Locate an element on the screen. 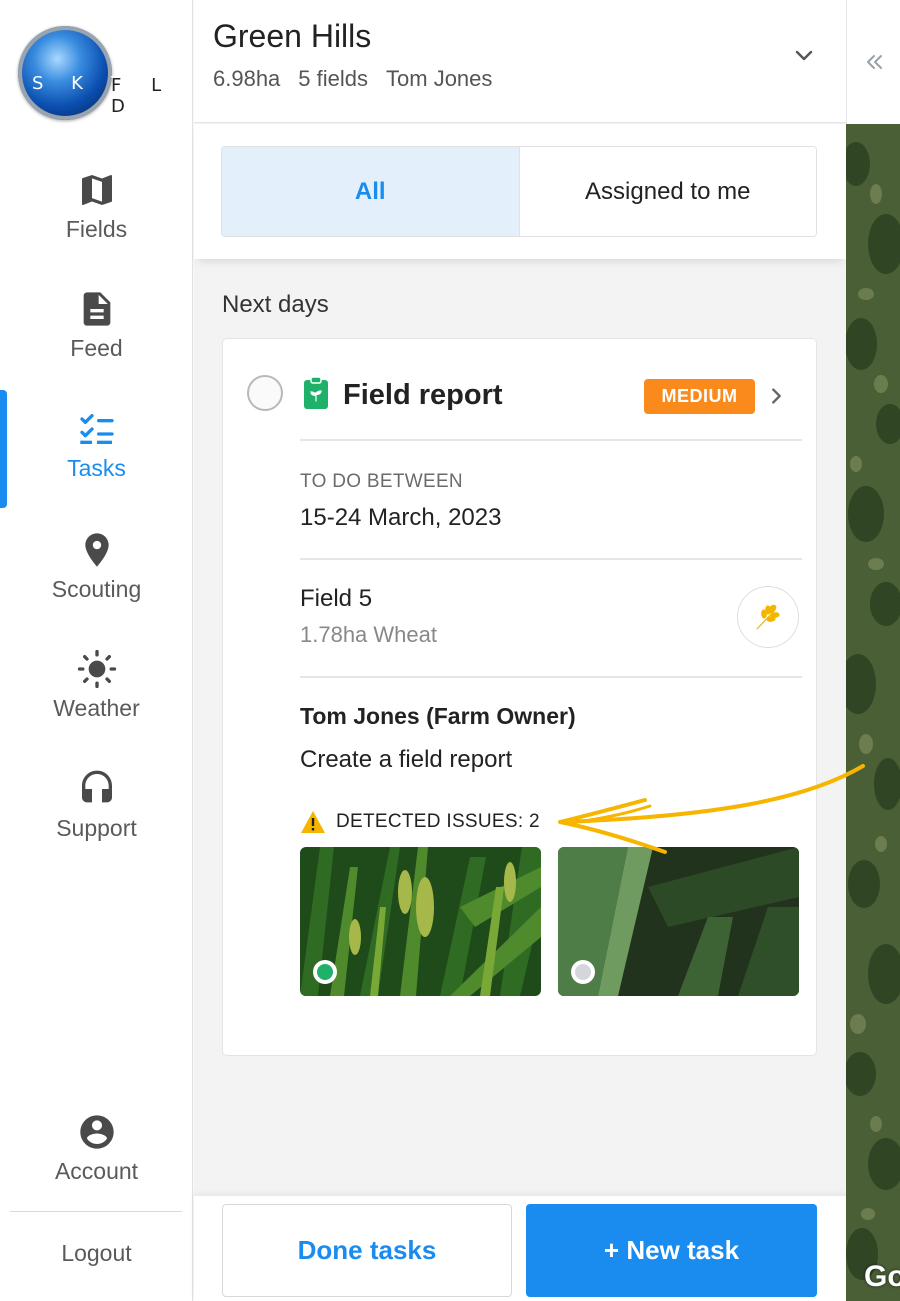 The width and height of the screenshot is (900, 1301). sidebar-item-label: Weather is located at coordinates (96, 708).